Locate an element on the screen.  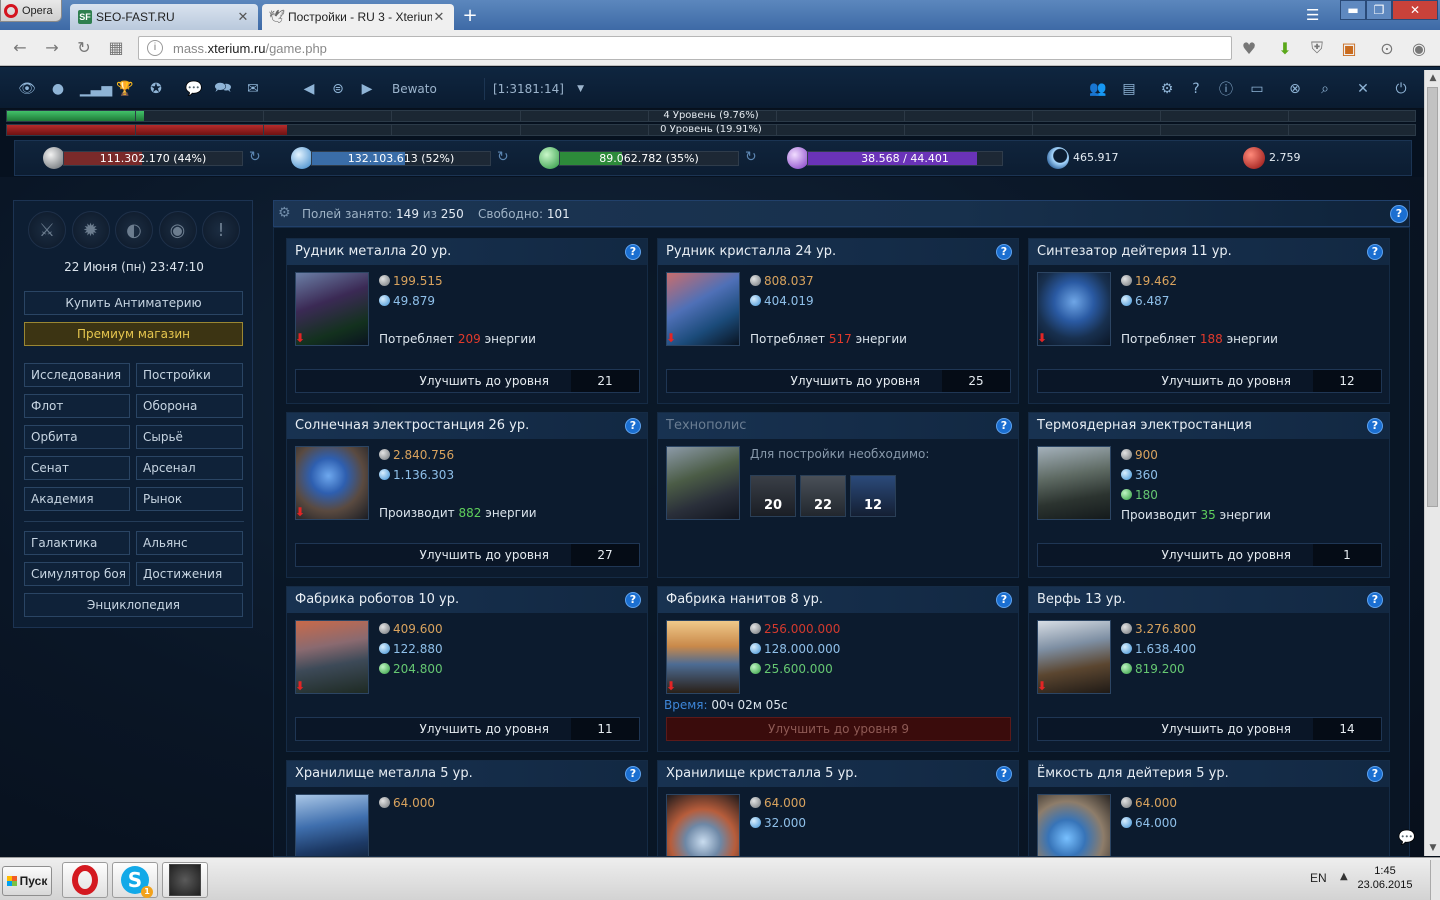
upgrade-button: Улучшить до уровня 21 is located at coordinates (467, 381).